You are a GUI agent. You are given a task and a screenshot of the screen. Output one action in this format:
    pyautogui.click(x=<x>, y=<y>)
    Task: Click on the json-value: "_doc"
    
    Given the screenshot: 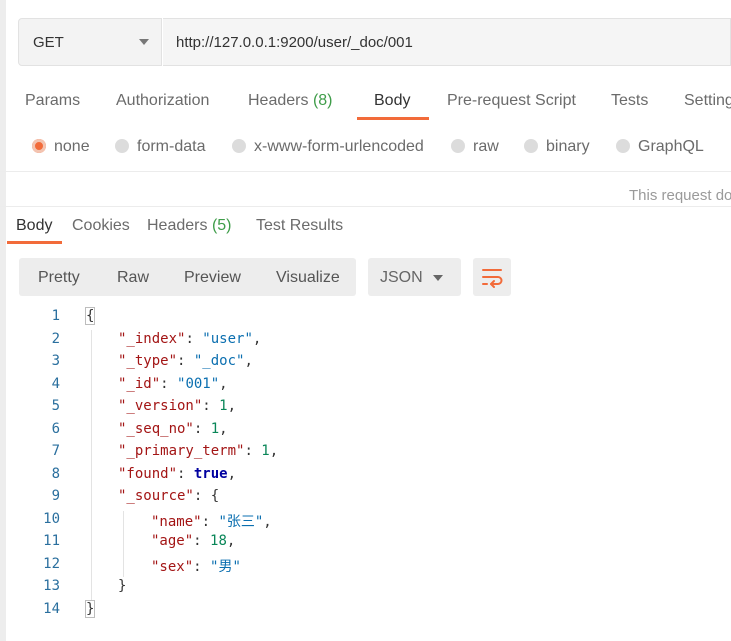 What is the action you would take?
    pyautogui.click(x=219, y=361)
    